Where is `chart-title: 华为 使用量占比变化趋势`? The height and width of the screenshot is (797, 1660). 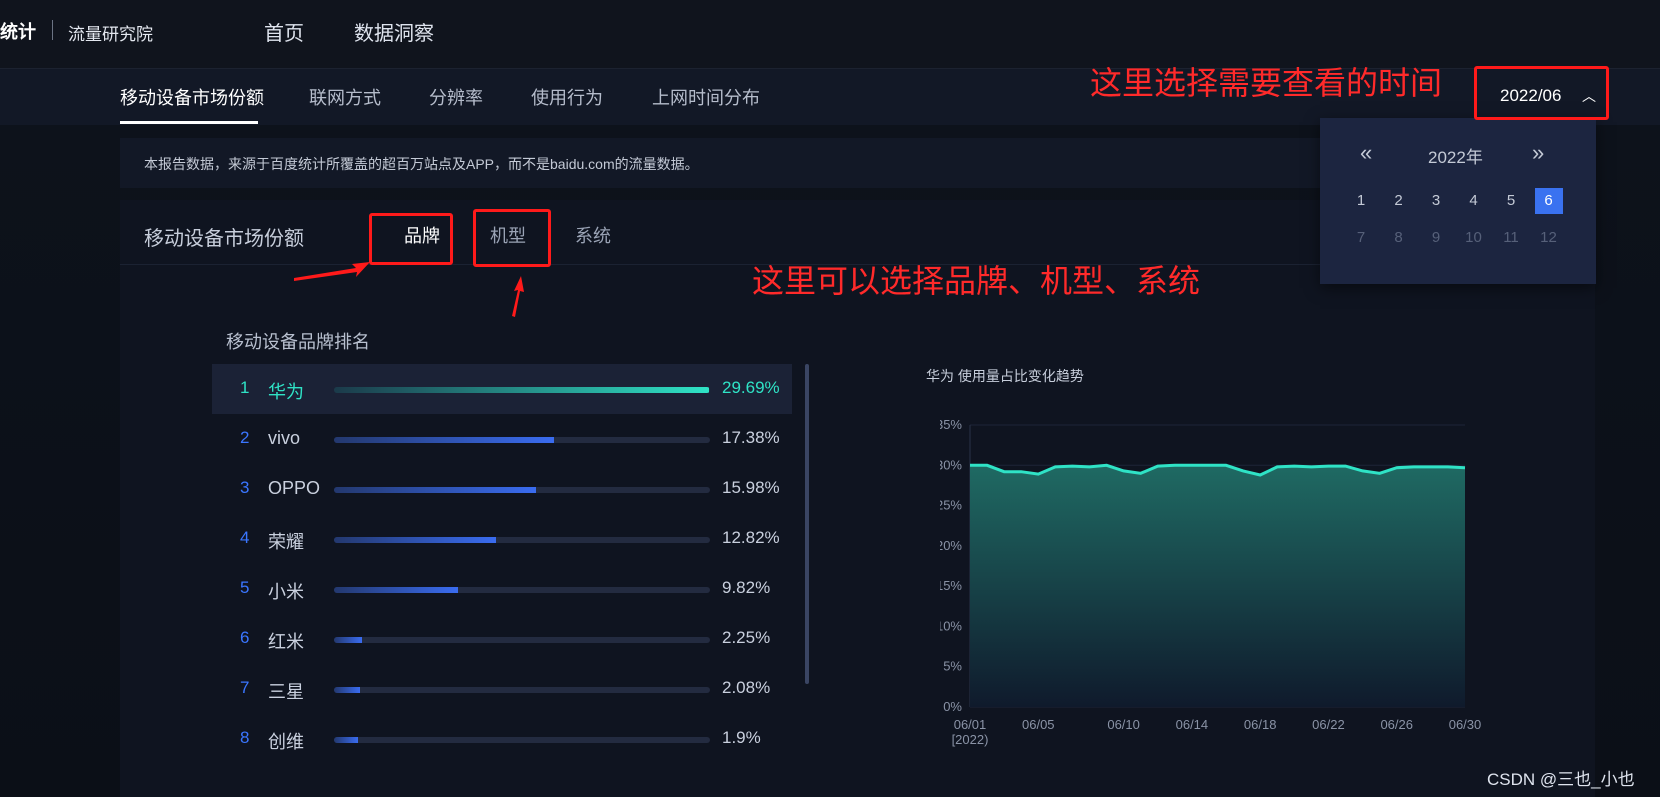 chart-title: 华为 使用量占比变化趋势 is located at coordinates (1005, 376).